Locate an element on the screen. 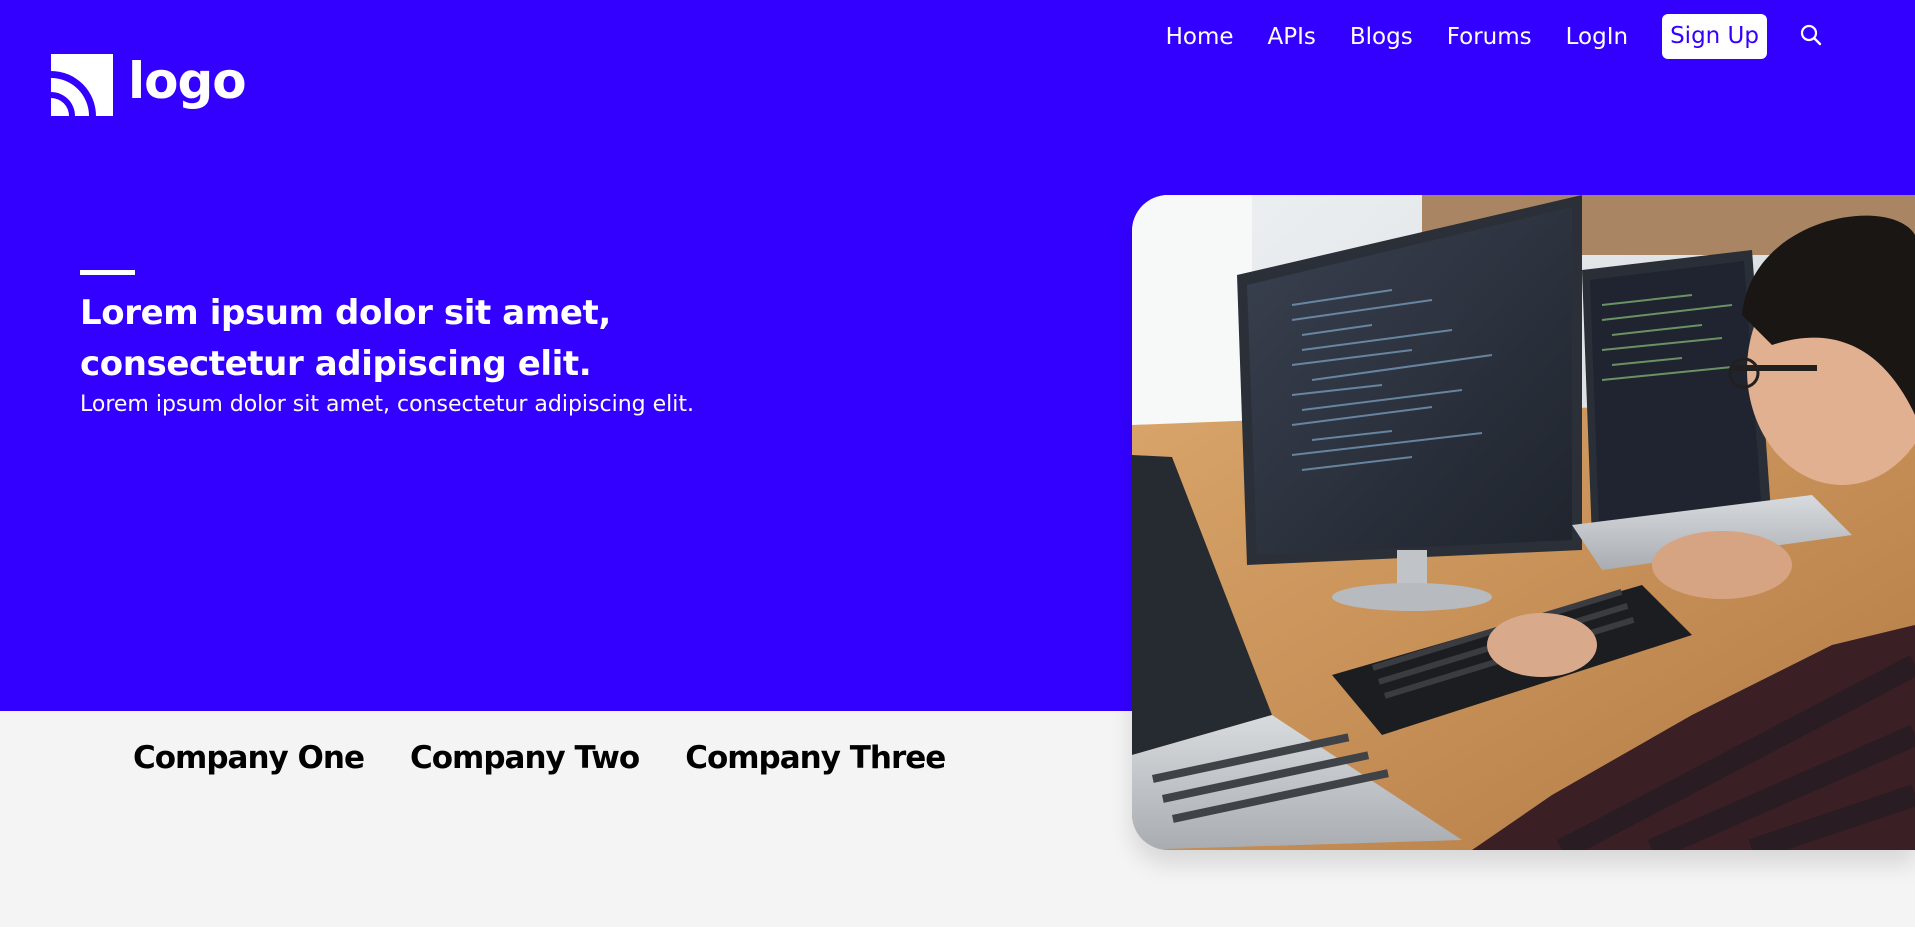 The height and width of the screenshot is (927, 1915). nav-apis: APIs is located at coordinates (1292, 37).